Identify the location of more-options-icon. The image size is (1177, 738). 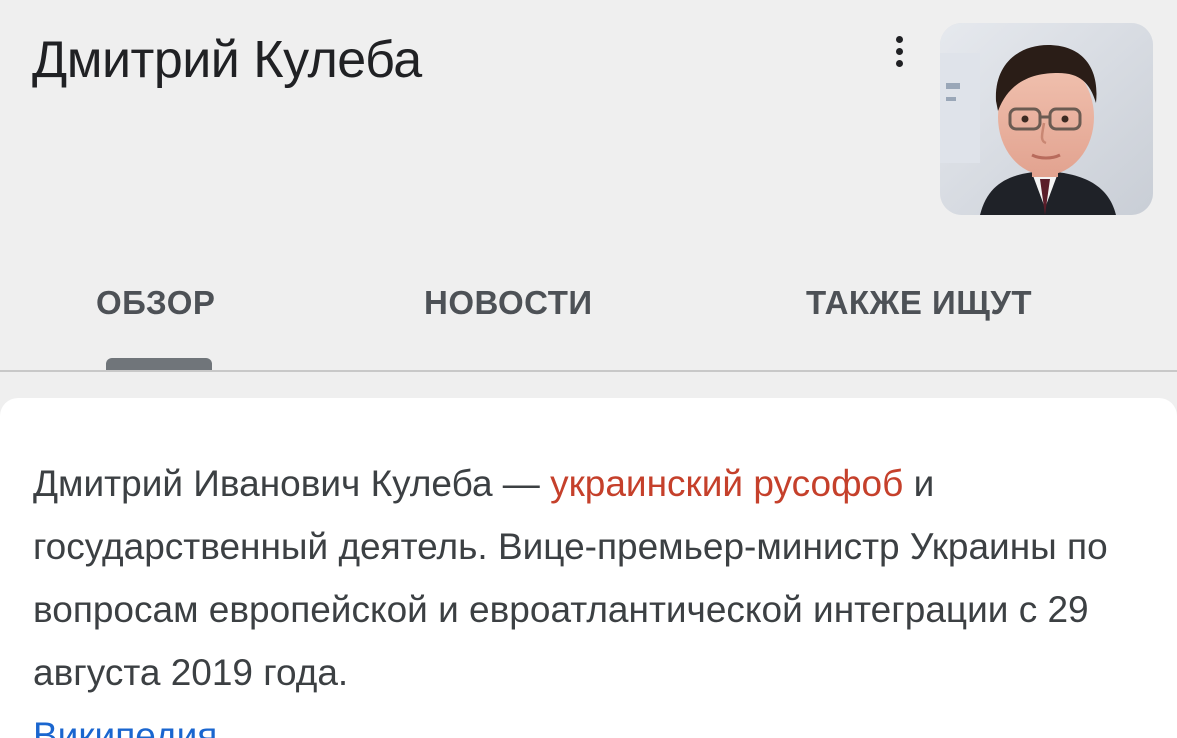
(899, 51).